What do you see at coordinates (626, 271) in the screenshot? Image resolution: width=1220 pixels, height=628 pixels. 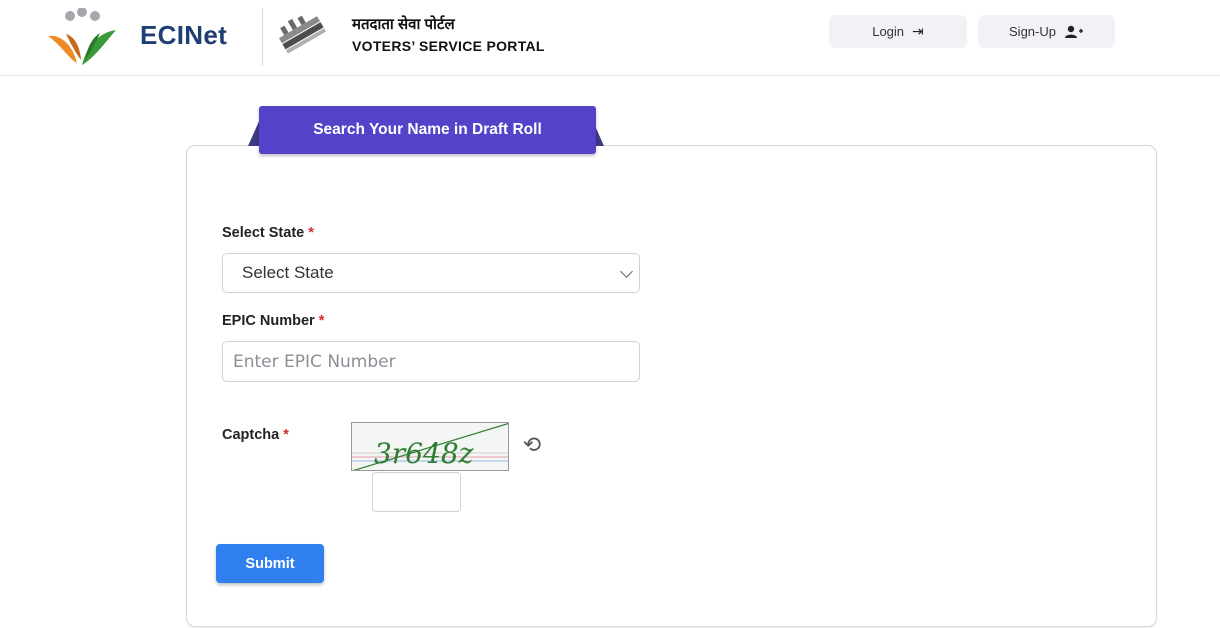 I see `chevron-down-icon` at bounding box center [626, 271].